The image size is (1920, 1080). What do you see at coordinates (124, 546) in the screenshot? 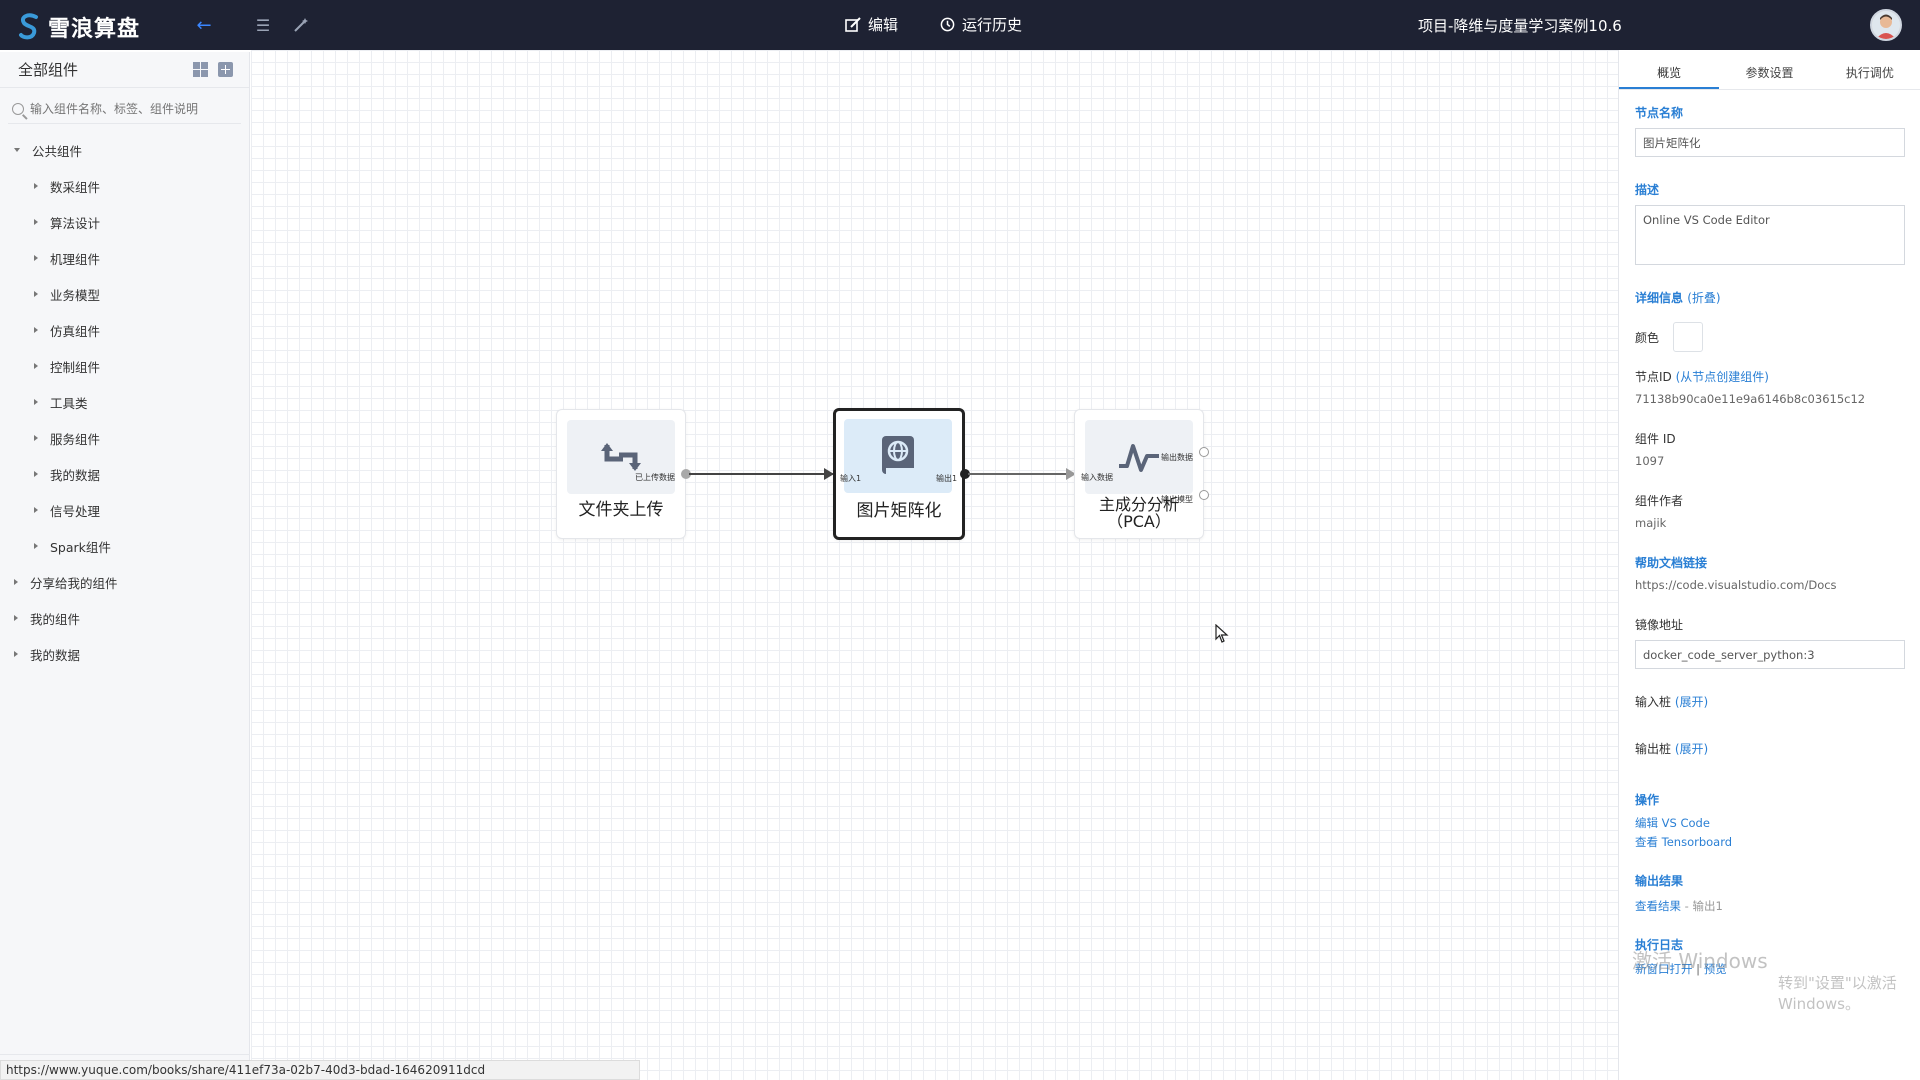
I see `tree-item: Spark组件` at bounding box center [124, 546].